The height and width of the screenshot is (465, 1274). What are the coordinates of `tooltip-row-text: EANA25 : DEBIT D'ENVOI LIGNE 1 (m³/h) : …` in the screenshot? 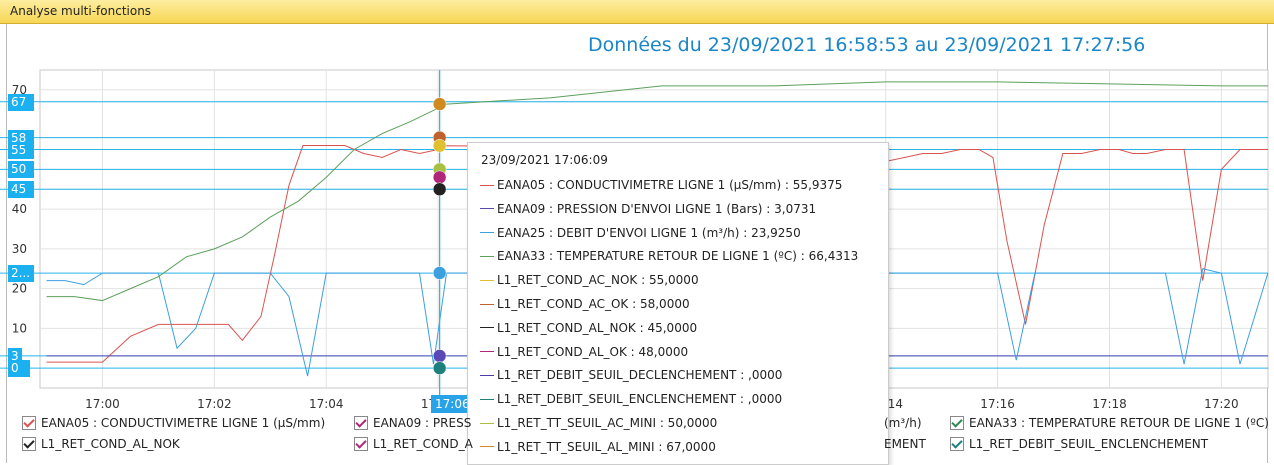 It's located at (649, 232).